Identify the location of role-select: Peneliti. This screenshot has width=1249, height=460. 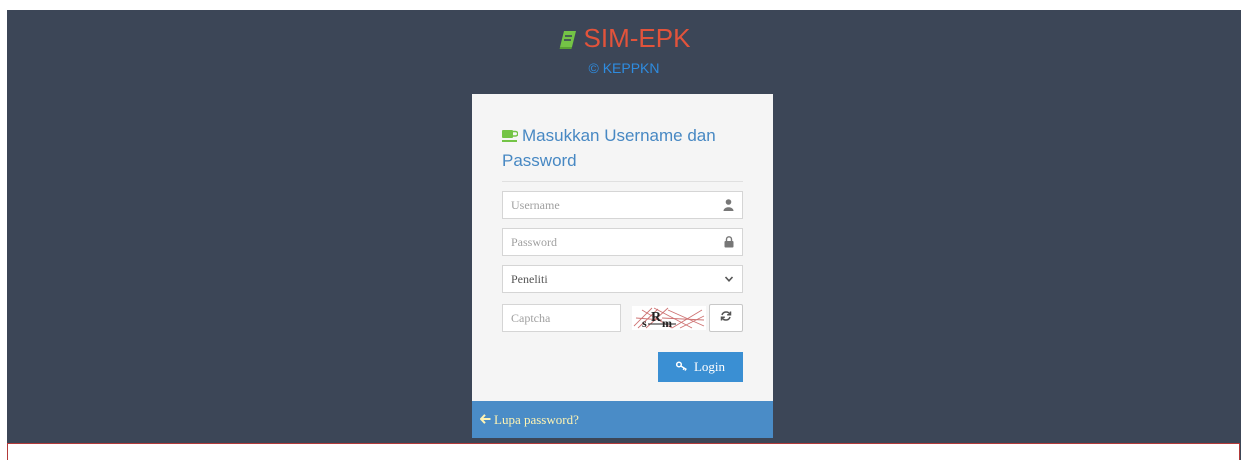
(622, 279).